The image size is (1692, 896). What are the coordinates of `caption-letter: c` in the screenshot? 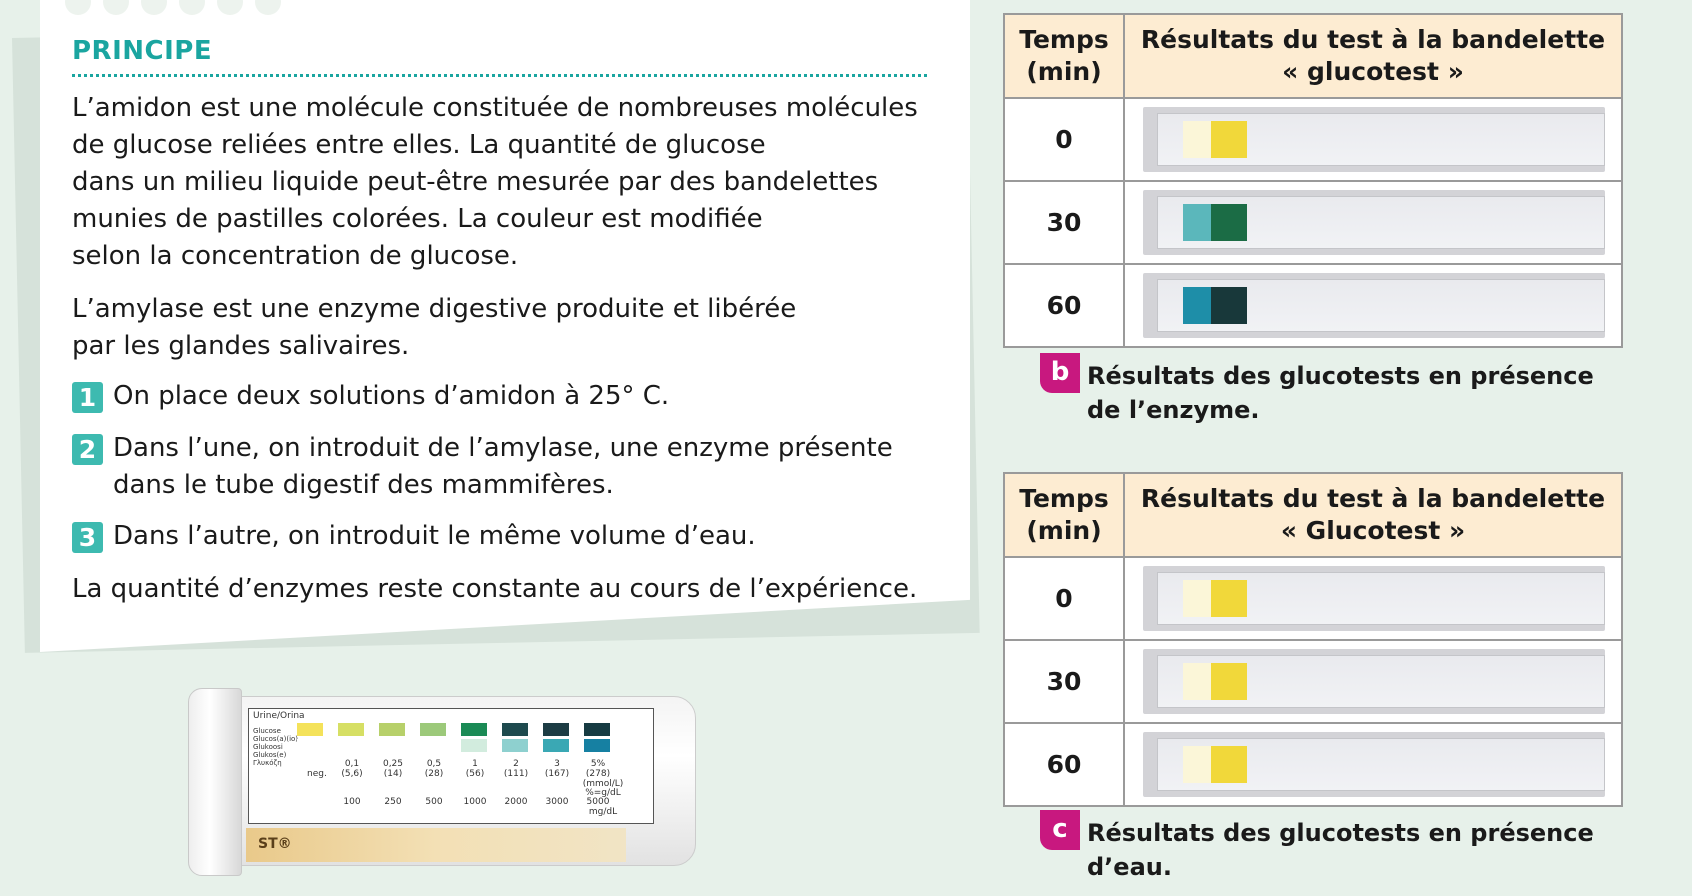 It's located at (1060, 830).